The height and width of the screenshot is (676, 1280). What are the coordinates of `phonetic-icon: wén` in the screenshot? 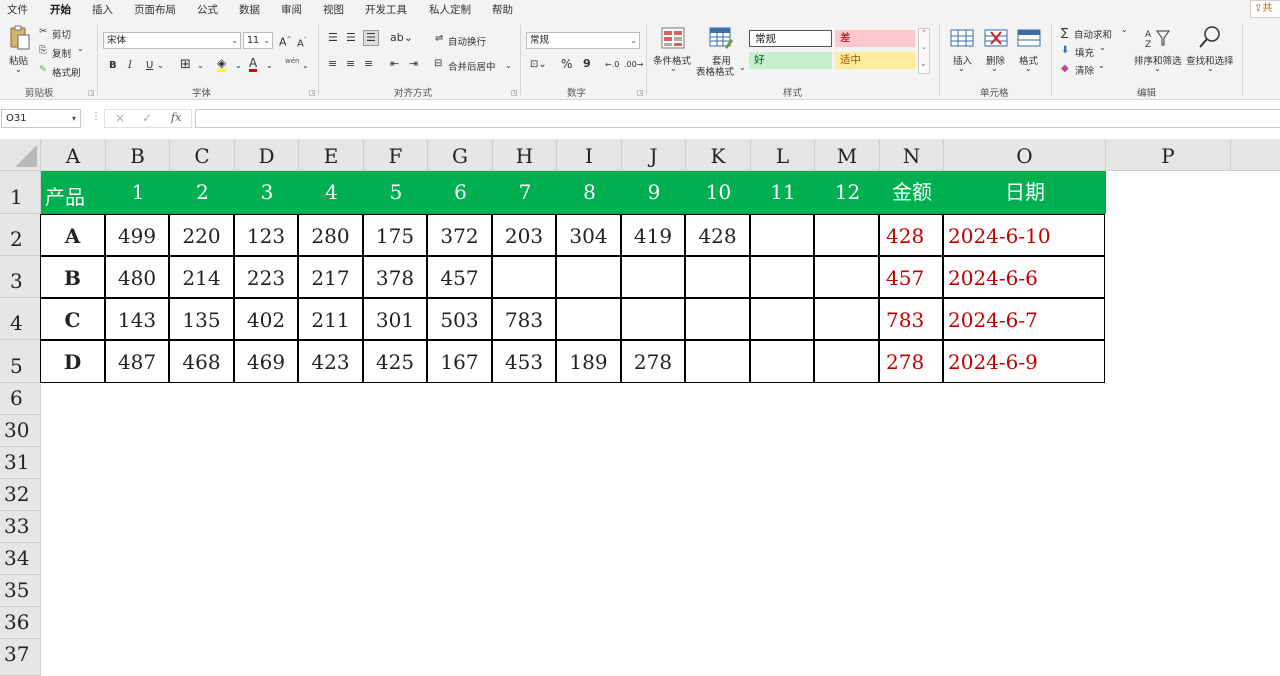 It's located at (292, 61).